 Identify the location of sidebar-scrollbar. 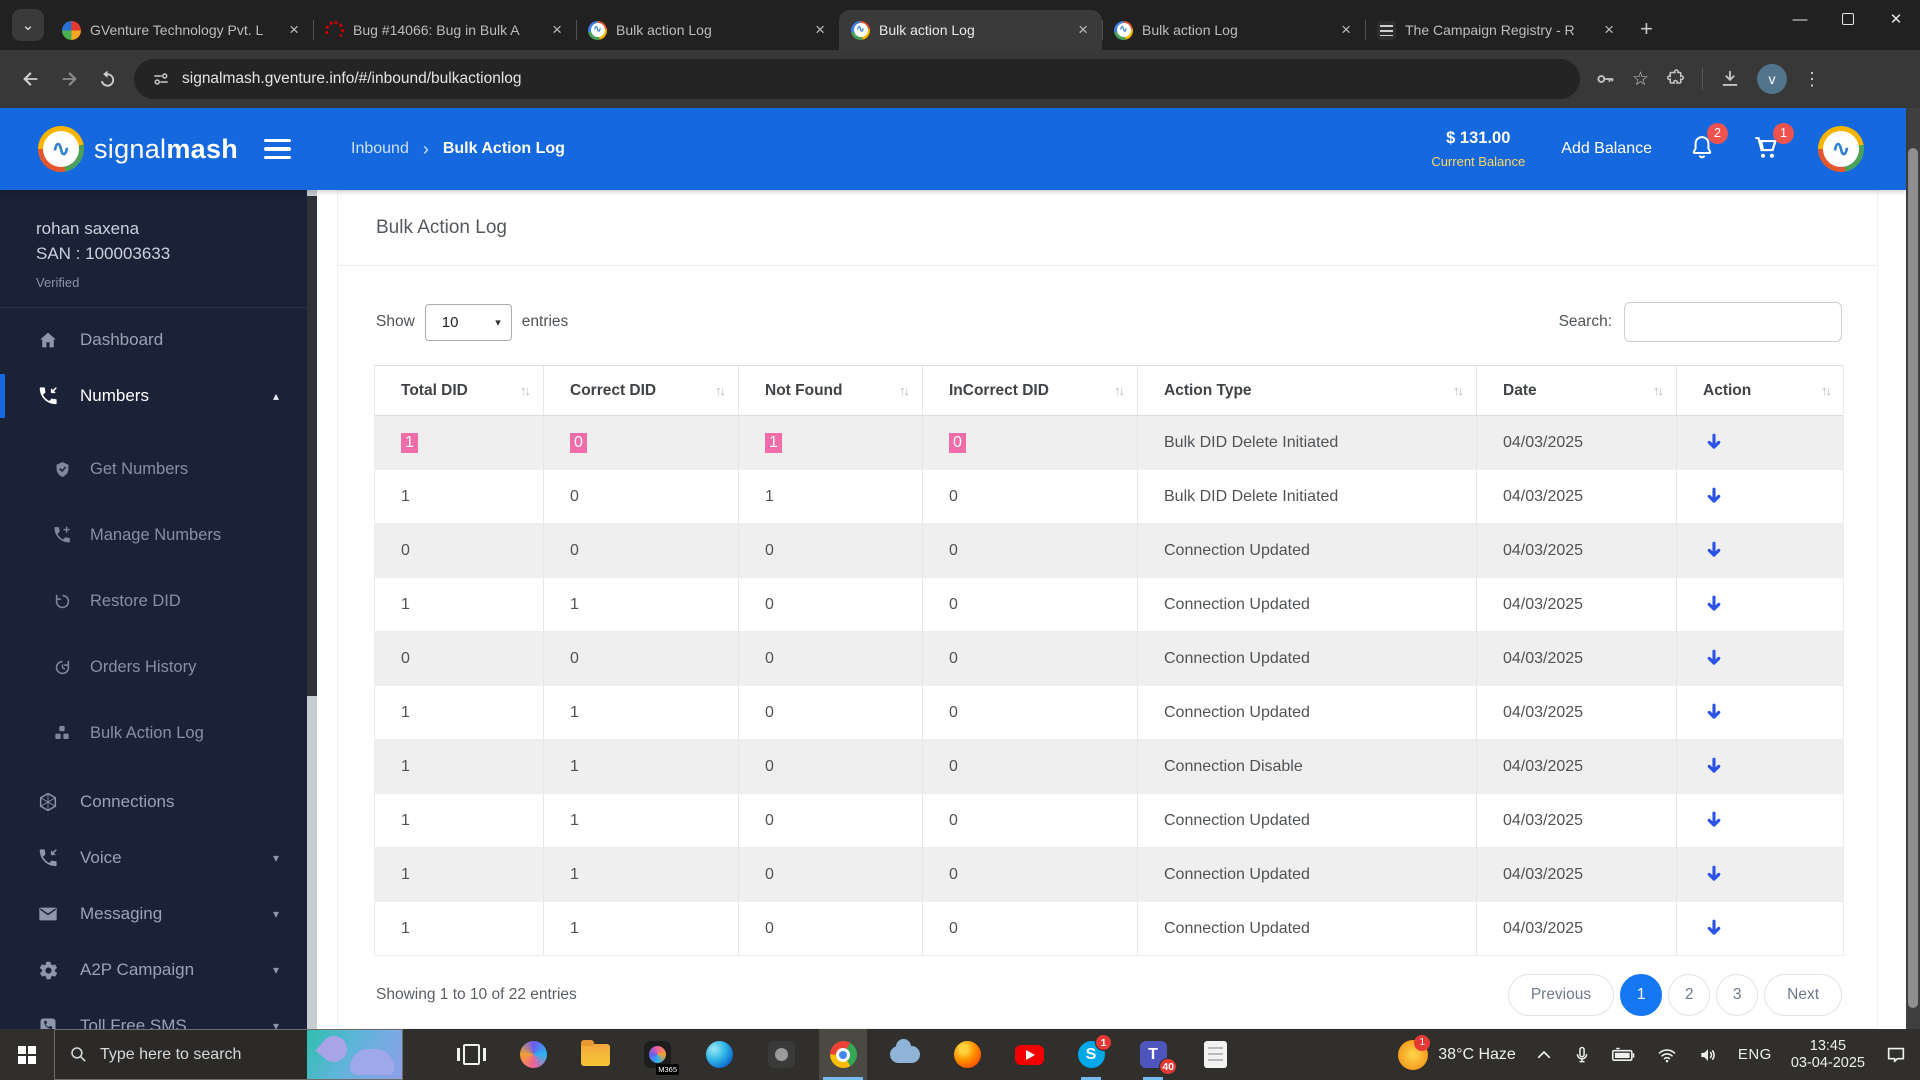
(312, 609).